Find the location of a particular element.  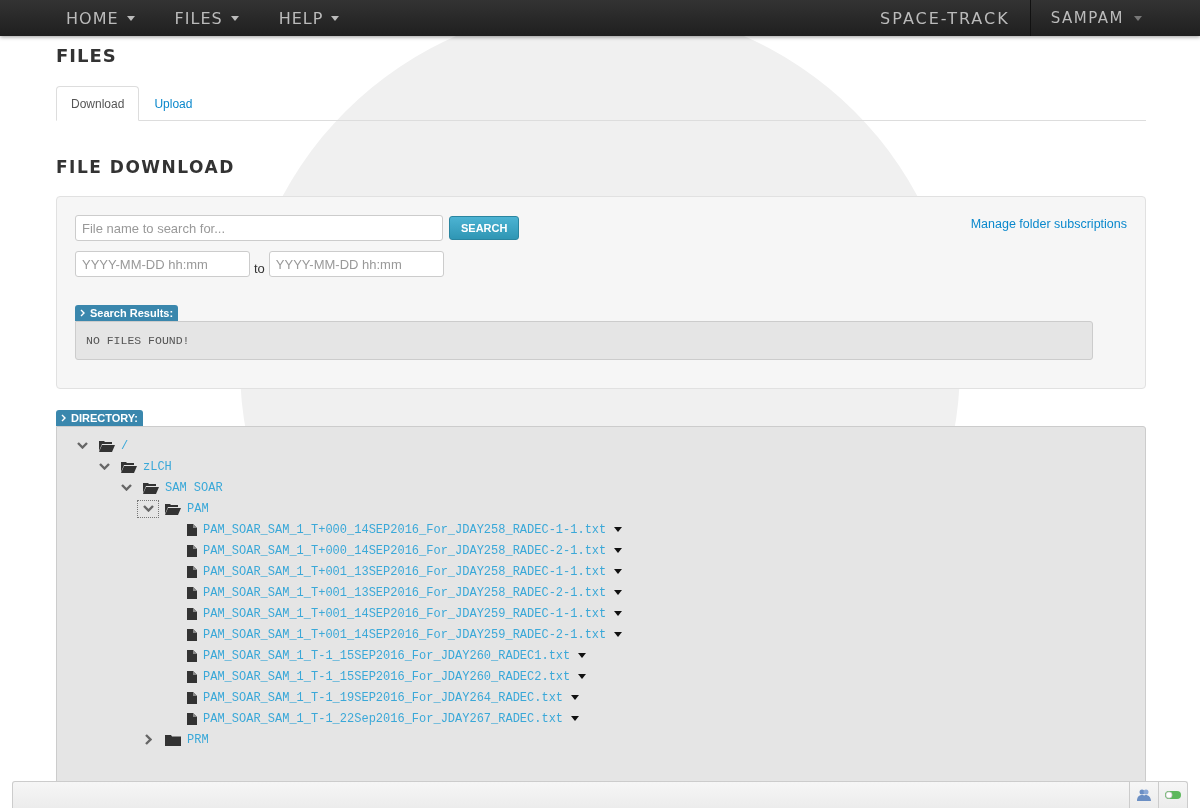

tab: Download is located at coordinates (98, 103).